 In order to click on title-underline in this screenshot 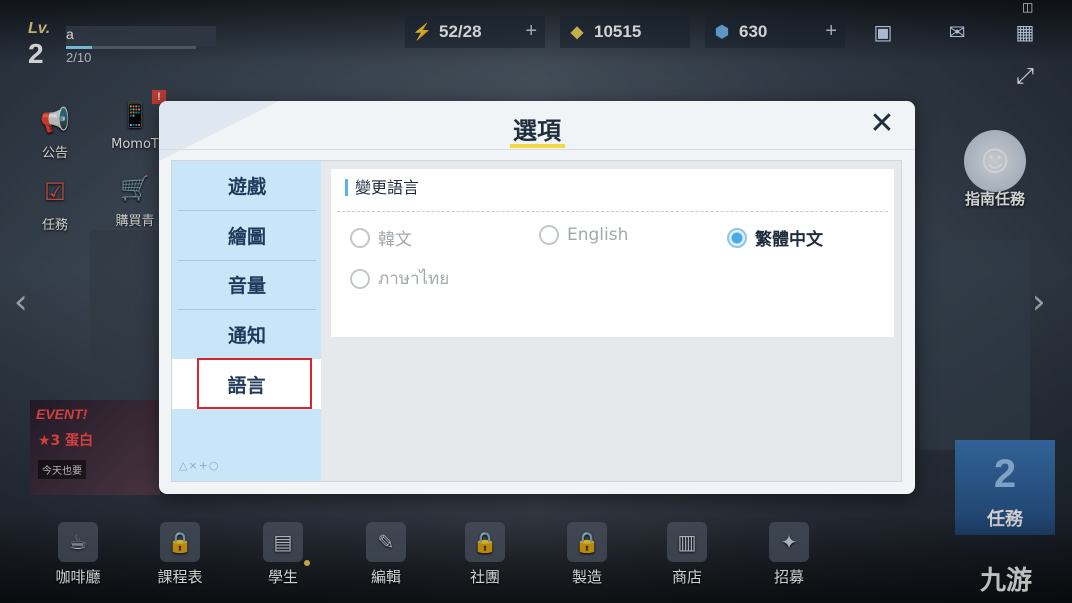, I will do `click(537, 146)`.